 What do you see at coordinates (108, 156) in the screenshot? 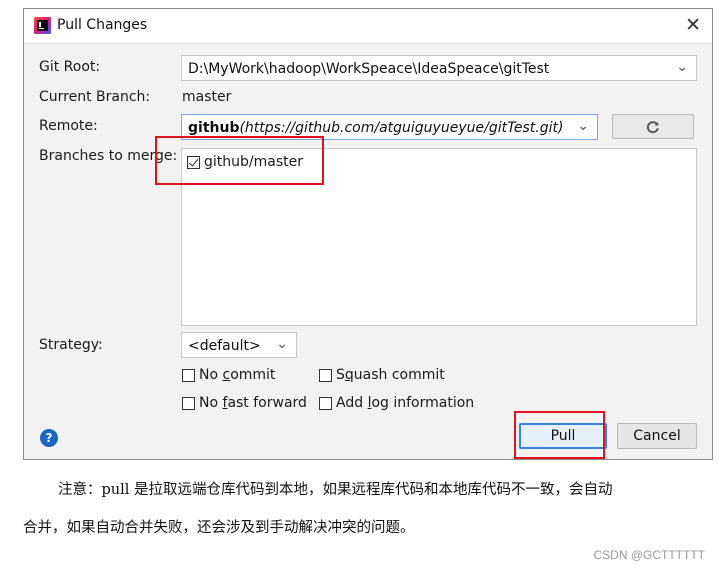
I see `branches-to-merge-label: Branches to merge:` at bounding box center [108, 156].